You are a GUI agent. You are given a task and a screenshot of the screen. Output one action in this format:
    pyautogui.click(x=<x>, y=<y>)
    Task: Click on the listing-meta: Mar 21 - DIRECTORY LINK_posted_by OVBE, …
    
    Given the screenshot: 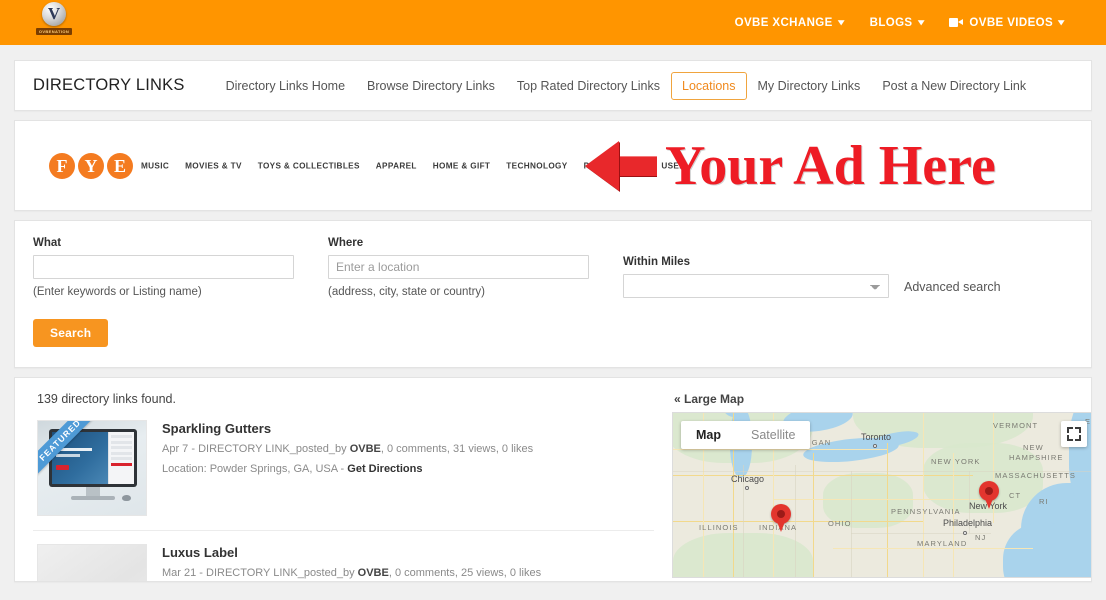 What is the action you would take?
    pyautogui.click(x=351, y=573)
    